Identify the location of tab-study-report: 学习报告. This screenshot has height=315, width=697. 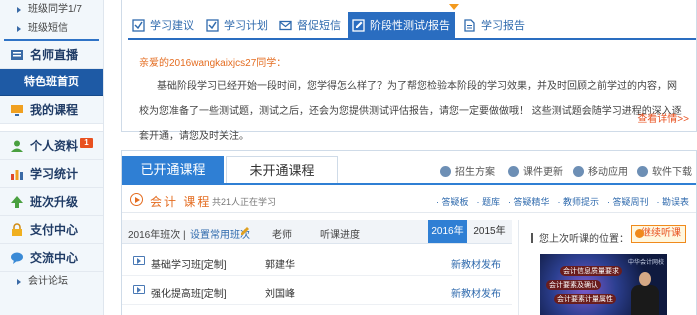
(496, 26).